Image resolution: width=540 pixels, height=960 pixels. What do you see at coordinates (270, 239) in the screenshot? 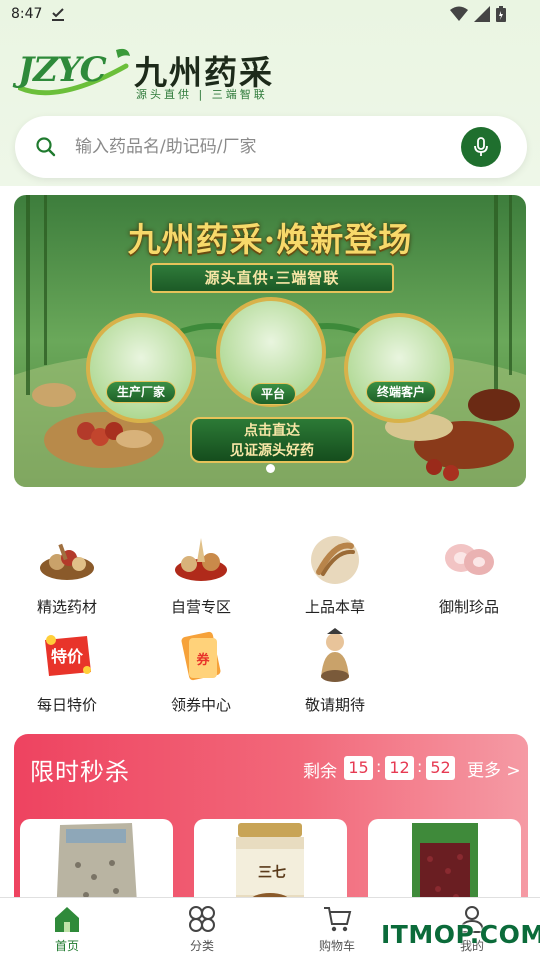
I see `banner-title: 九州药采·焕新登场` at bounding box center [270, 239].